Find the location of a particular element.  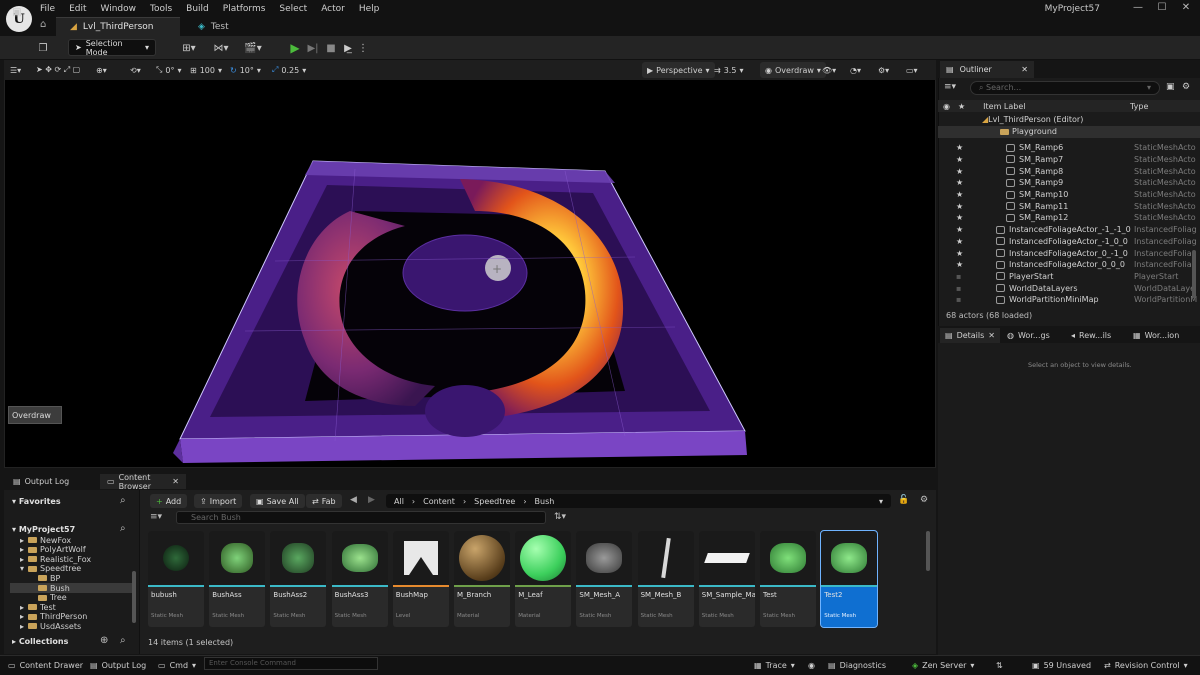

outliner-row: ★ SM_Ramp12 StaticMeshActo is located at coordinates (1069, 218).